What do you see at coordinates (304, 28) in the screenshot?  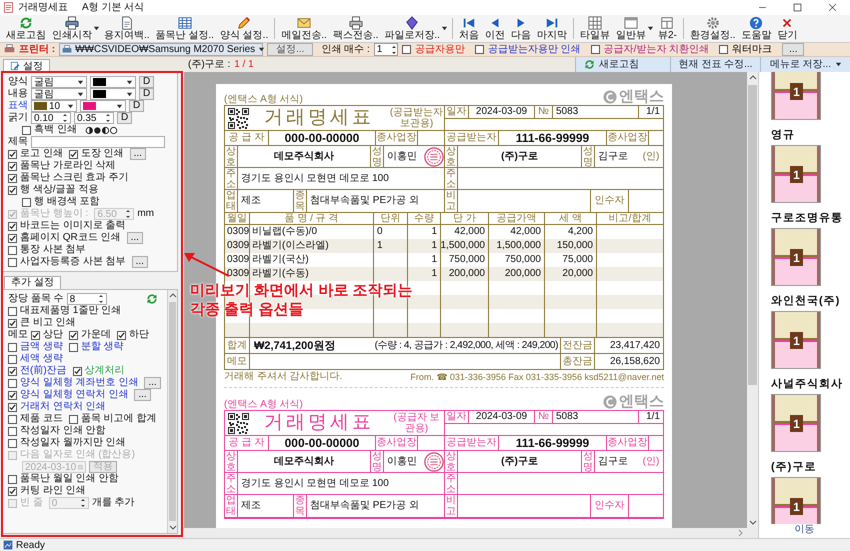 I see `toolbar-button: 메일전송..` at bounding box center [304, 28].